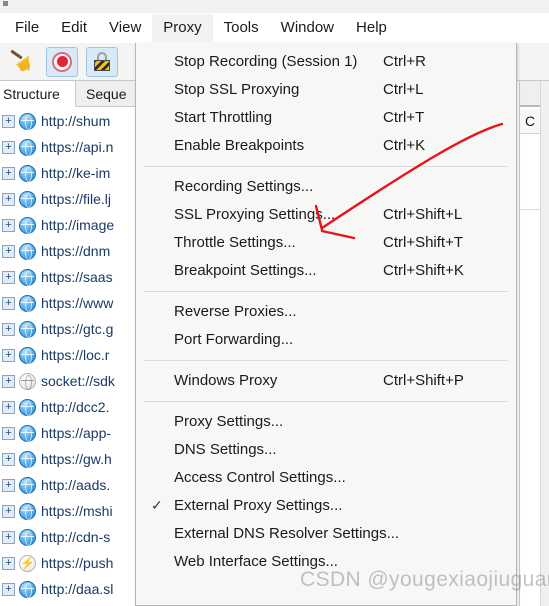 The image size is (549, 606). I want to click on menu-item-stop-ssl-proxying: Stop SSL Proxying Ctrl+L, so click(326, 90).